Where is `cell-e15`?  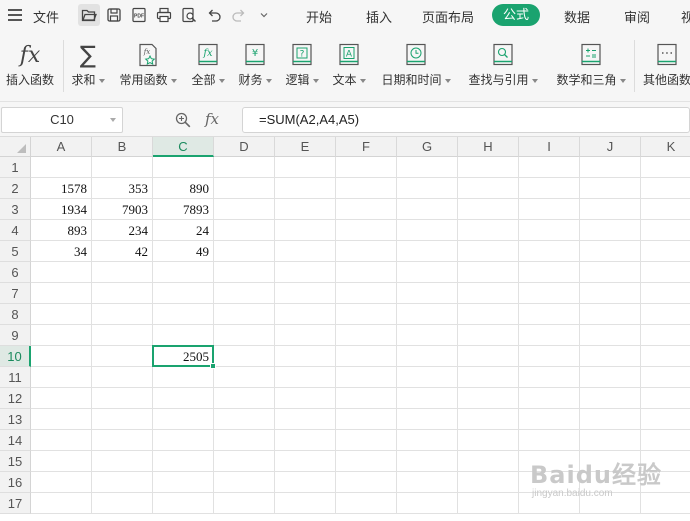 cell-e15 is located at coordinates (305, 461).